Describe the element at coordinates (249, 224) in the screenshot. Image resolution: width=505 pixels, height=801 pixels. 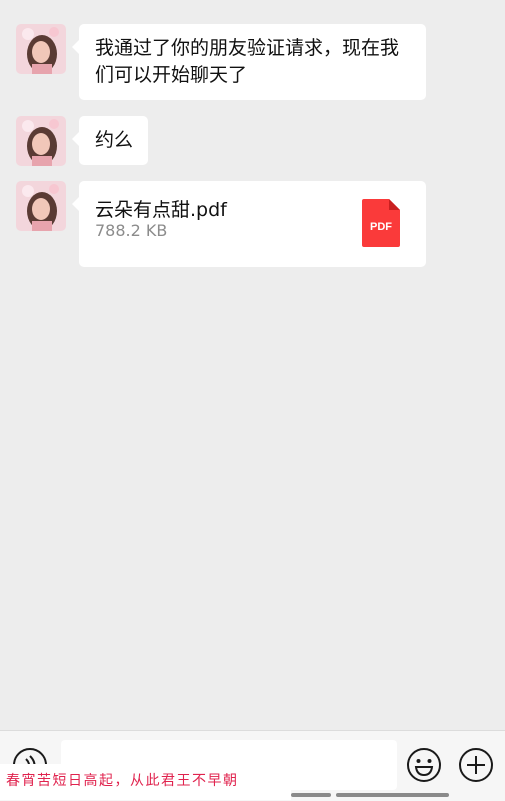
I see `file-message-bubble: 云朵有点甜.pdf 788.2 KB PDF` at that location.